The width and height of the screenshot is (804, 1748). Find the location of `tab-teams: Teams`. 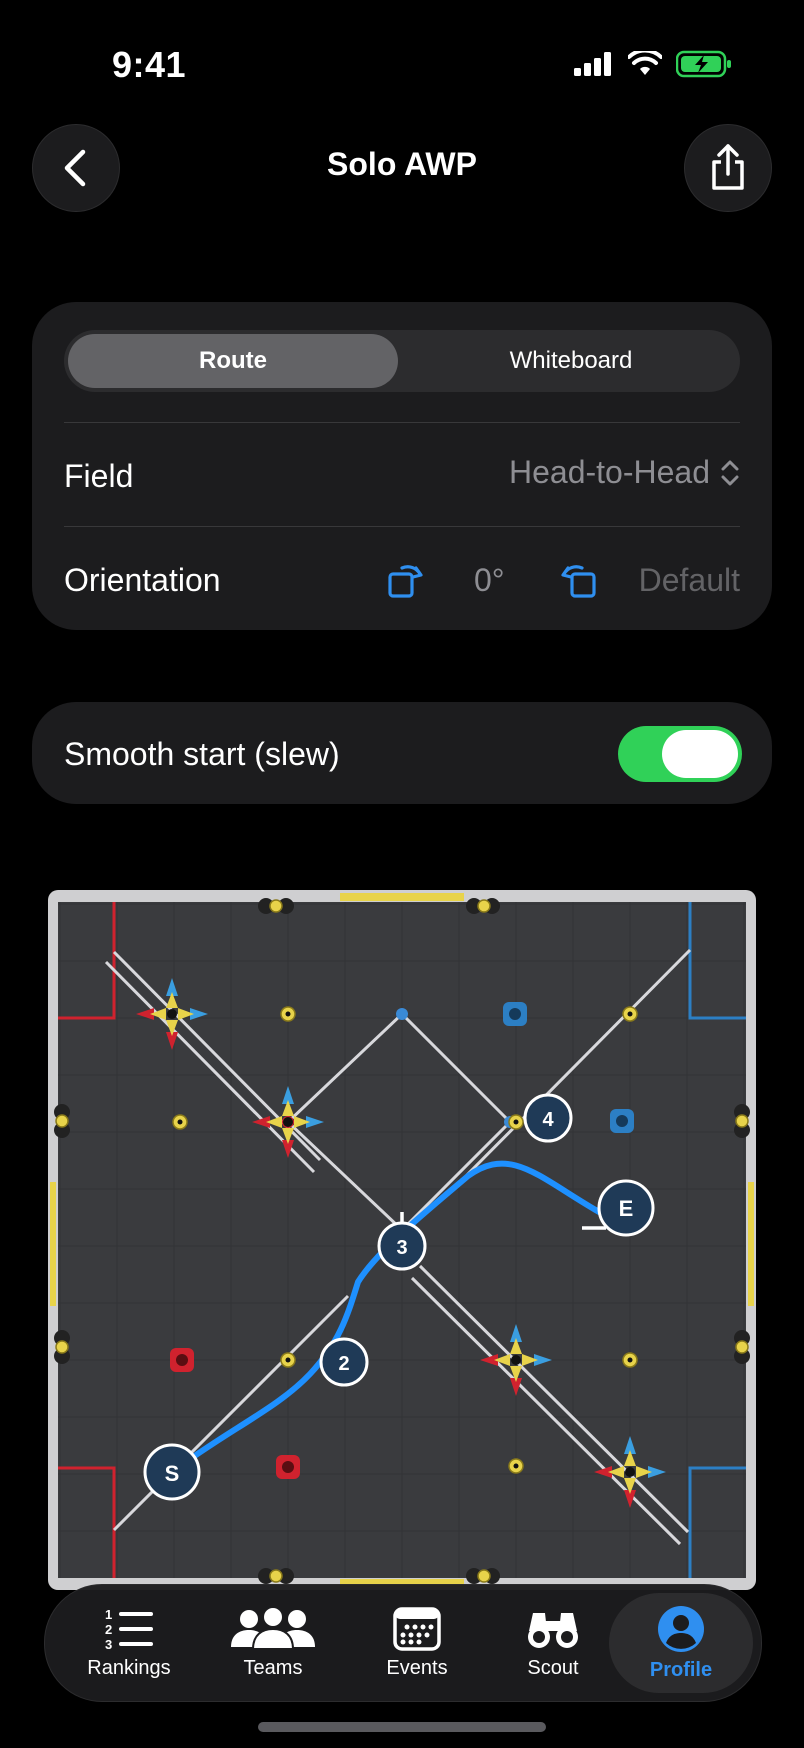

tab-teams: Teams is located at coordinates (273, 1643).